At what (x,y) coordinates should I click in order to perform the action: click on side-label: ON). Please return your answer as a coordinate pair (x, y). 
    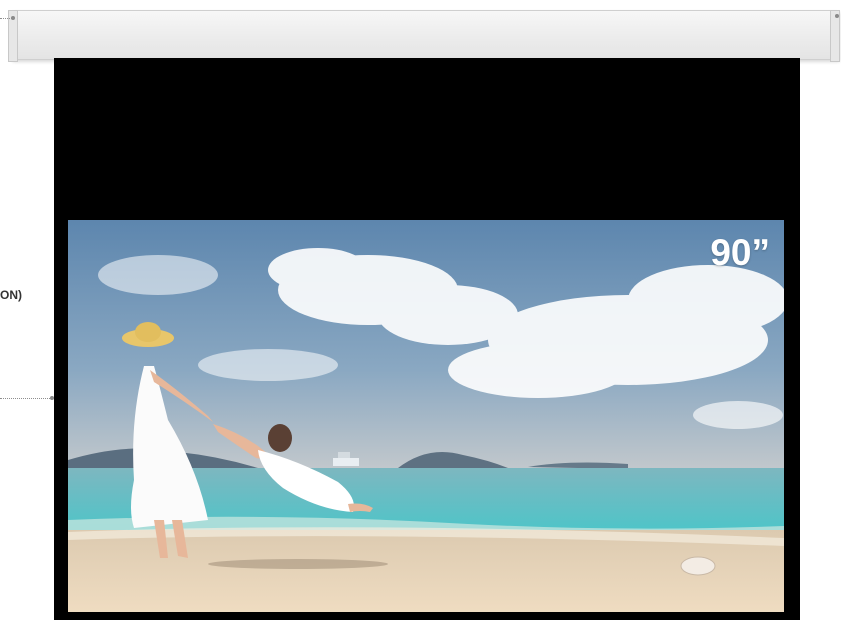
    Looking at the image, I should click on (11, 295).